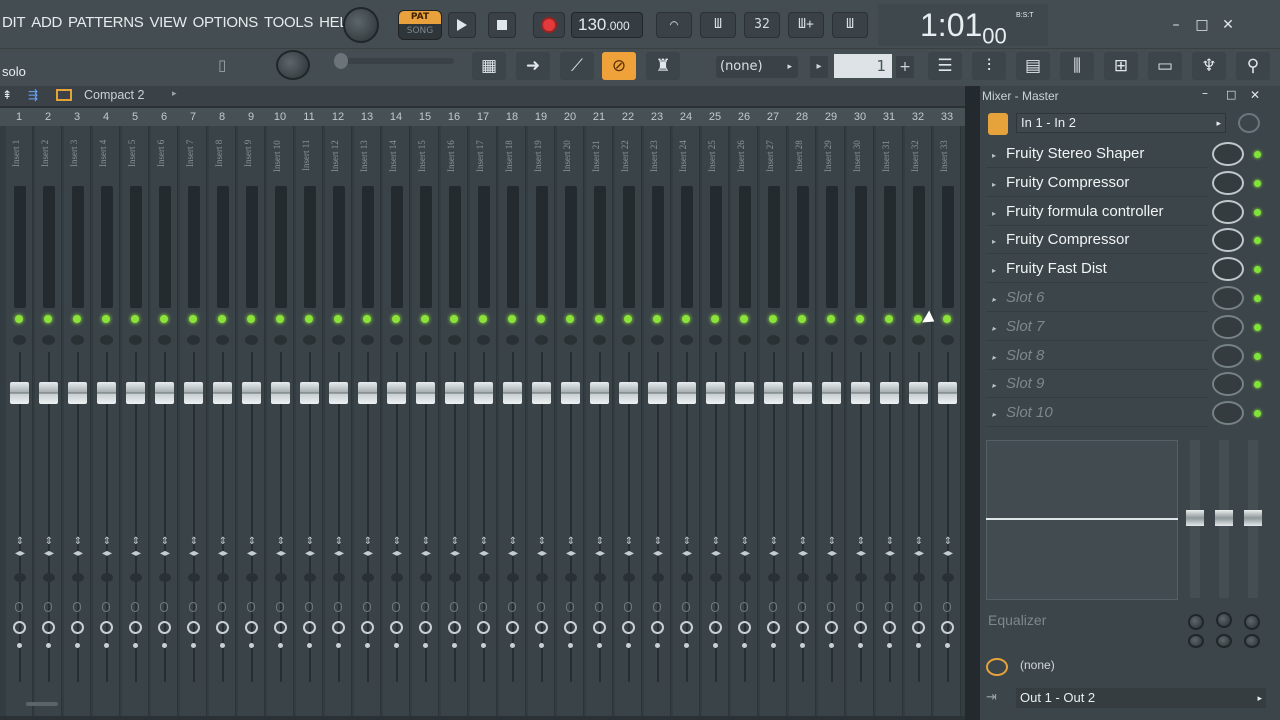 This screenshot has width=1280, height=720. Describe the element at coordinates (367, 421) in the screenshot. I see `mixer-strip: Insert 13 ⇕ ◂▸` at that location.